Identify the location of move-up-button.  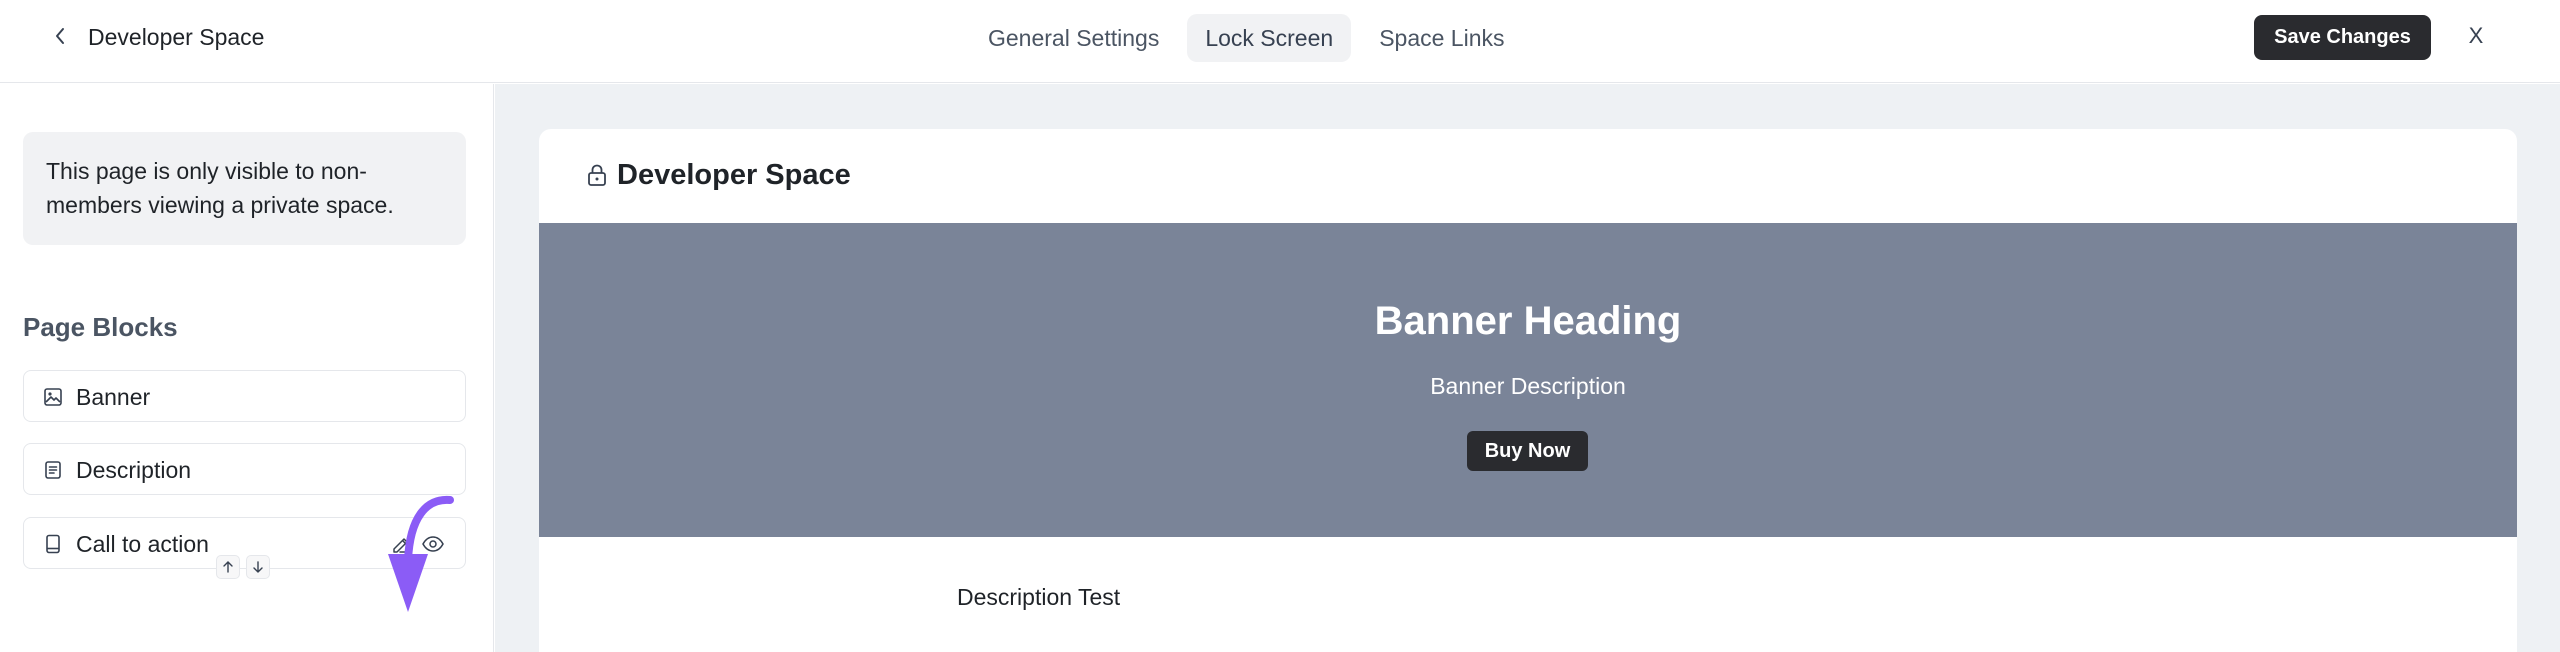
(228, 567).